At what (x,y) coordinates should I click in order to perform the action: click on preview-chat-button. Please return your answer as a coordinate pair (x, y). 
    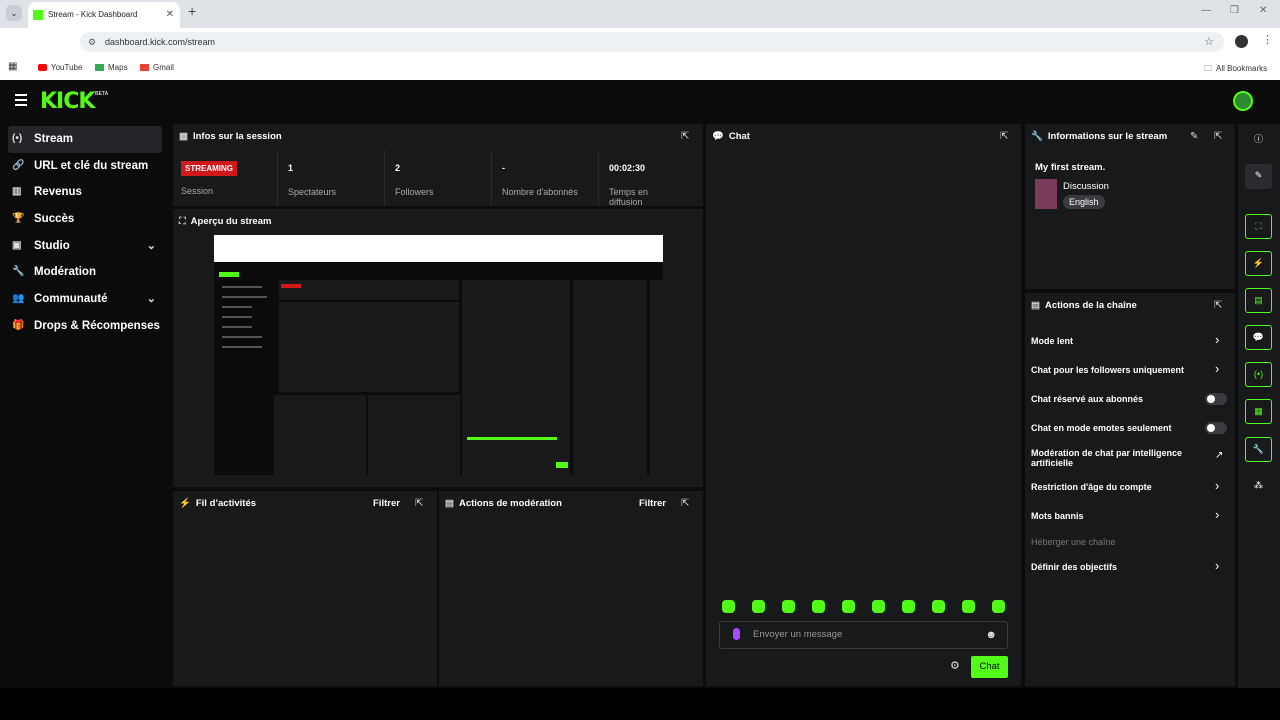
    Looking at the image, I should click on (562, 465).